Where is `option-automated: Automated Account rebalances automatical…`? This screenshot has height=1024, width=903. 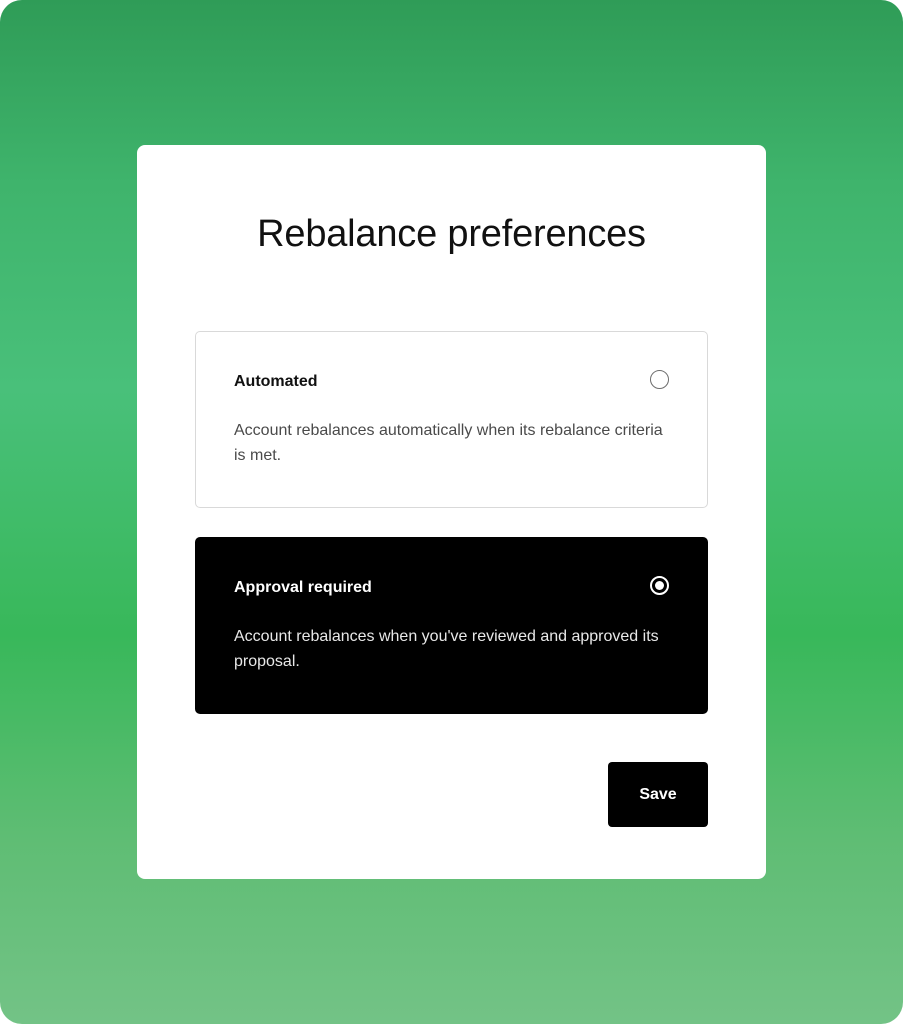 option-automated: Automated Account rebalances automatical… is located at coordinates (451, 419).